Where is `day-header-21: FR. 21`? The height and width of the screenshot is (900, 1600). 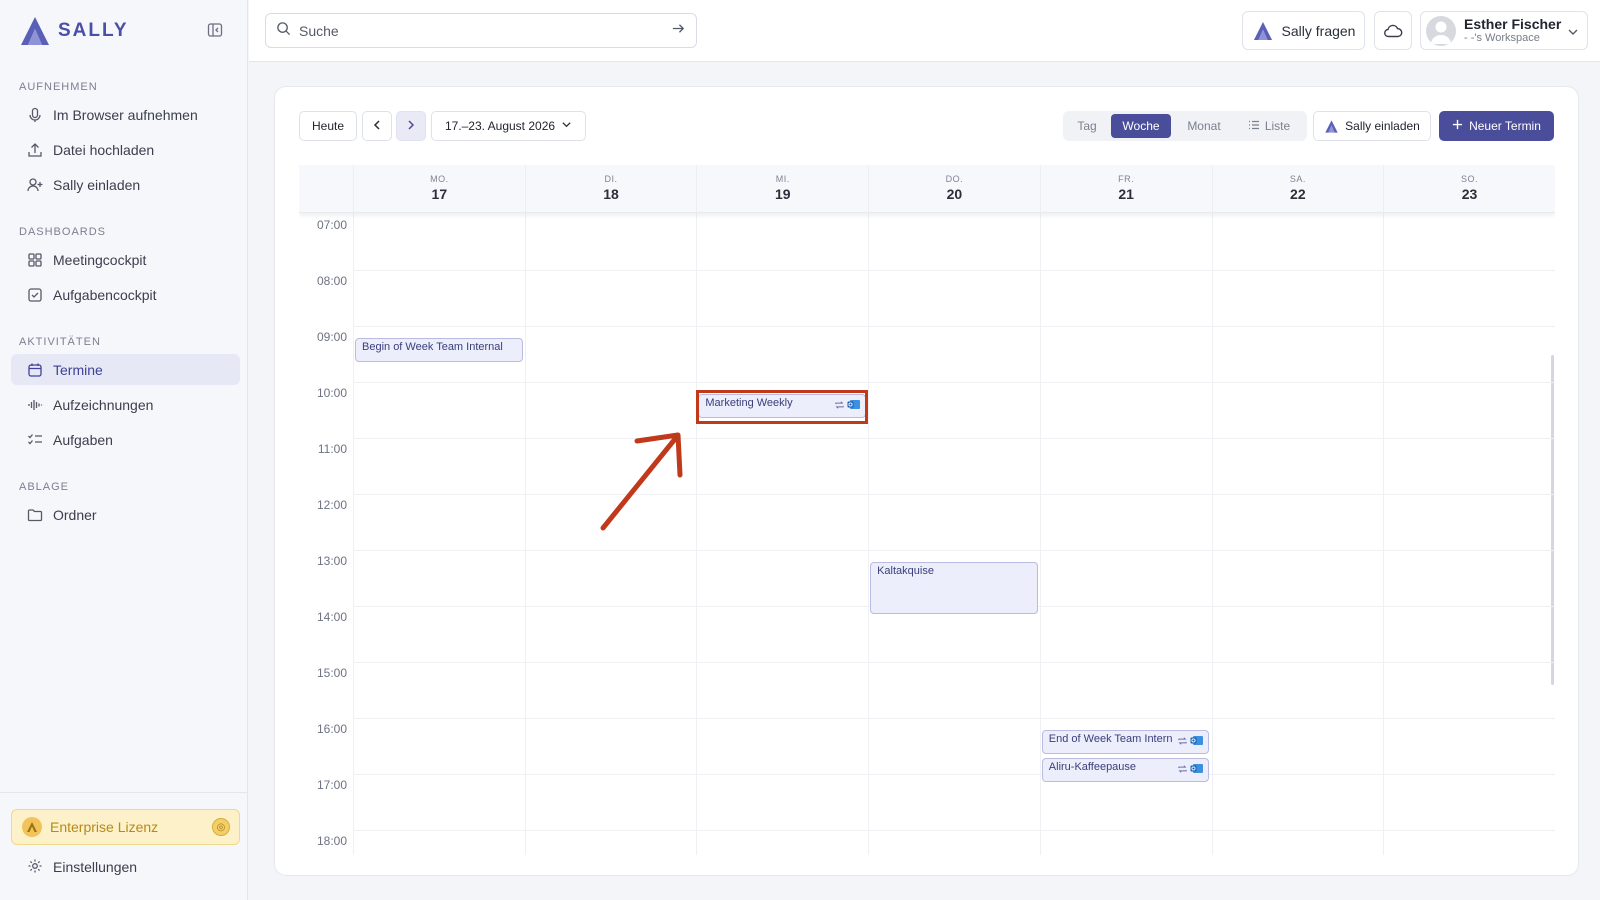 day-header-21: FR. 21 is located at coordinates (1125, 189).